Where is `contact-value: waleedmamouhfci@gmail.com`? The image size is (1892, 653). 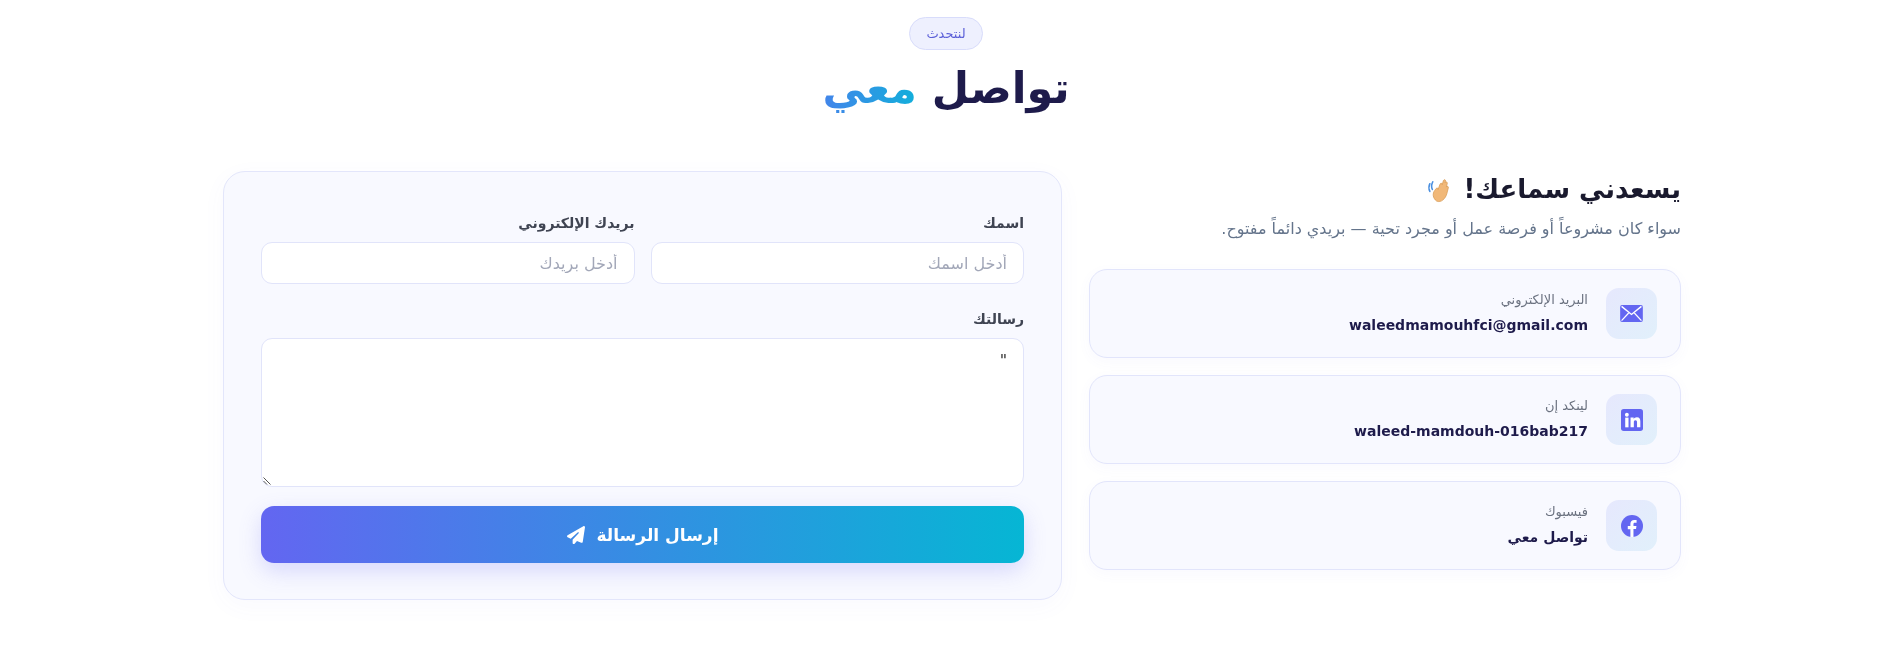
contact-value: waleedmamouhfci@gmail.com is located at coordinates (1468, 325).